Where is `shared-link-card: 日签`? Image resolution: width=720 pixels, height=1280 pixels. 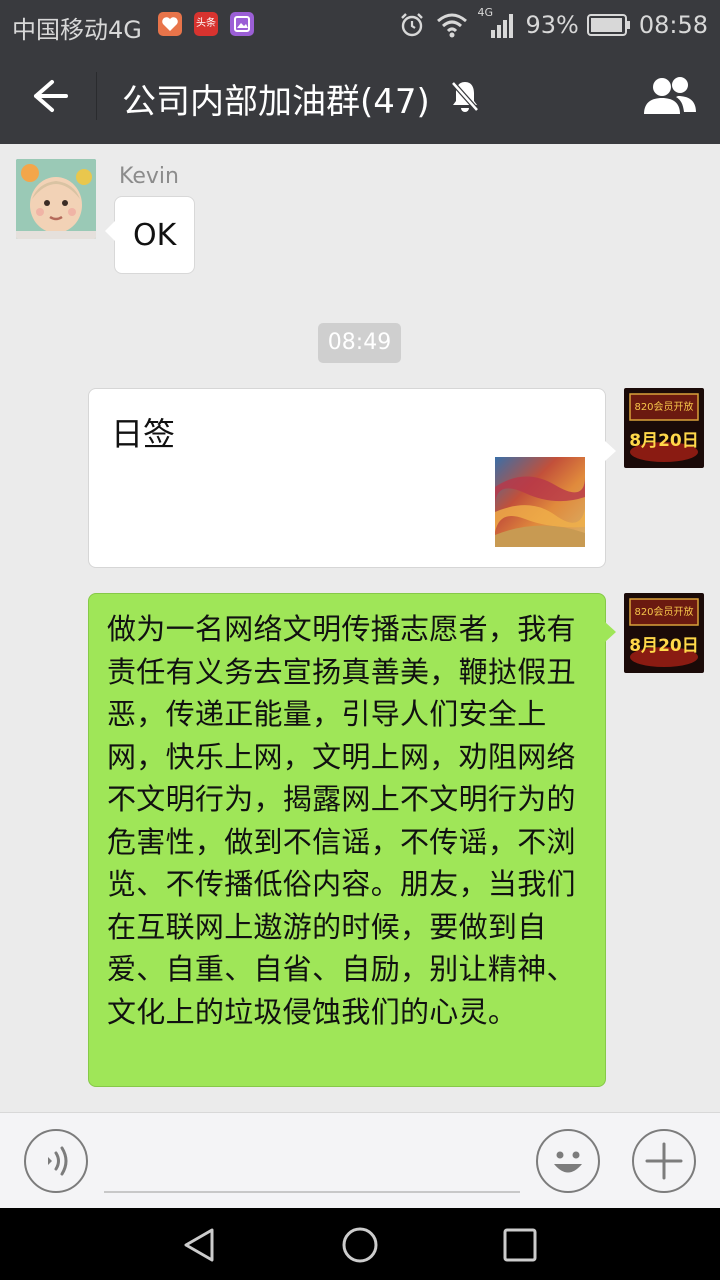 shared-link-card: 日签 is located at coordinates (352, 478).